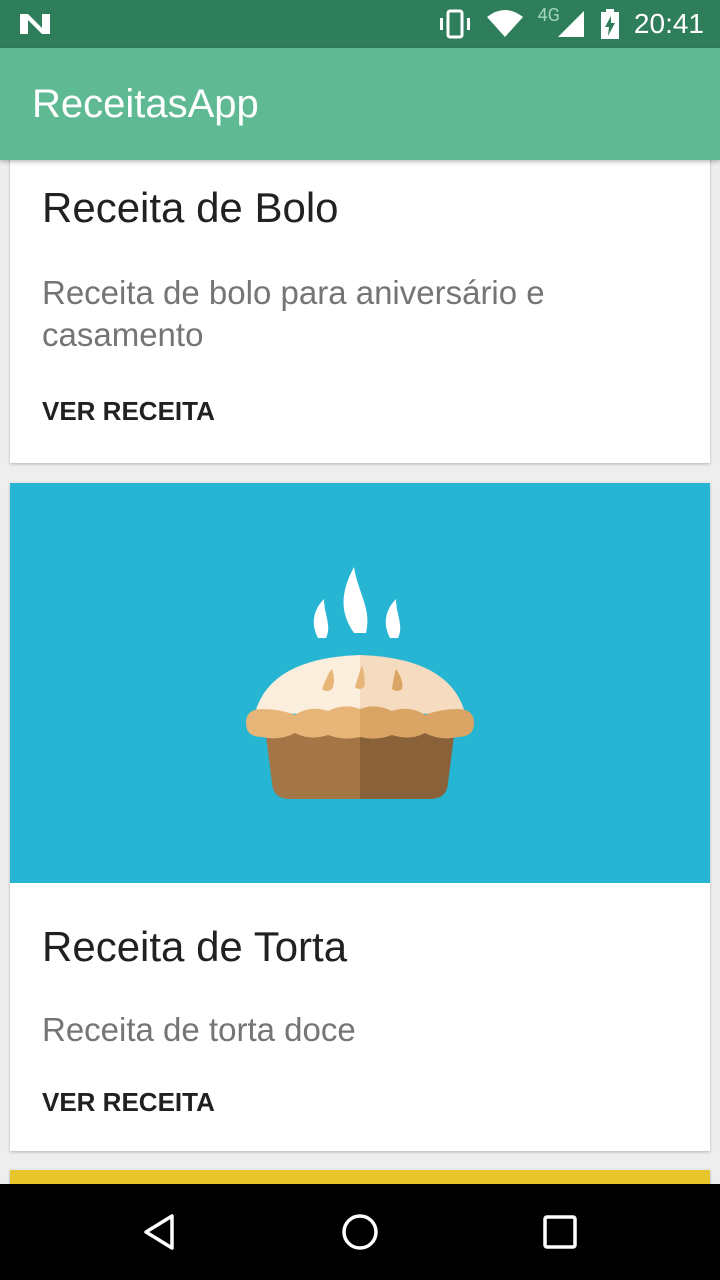 This screenshot has width=720, height=1280. I want to click on status-bar: 4G 20:41, so click(360, 24).